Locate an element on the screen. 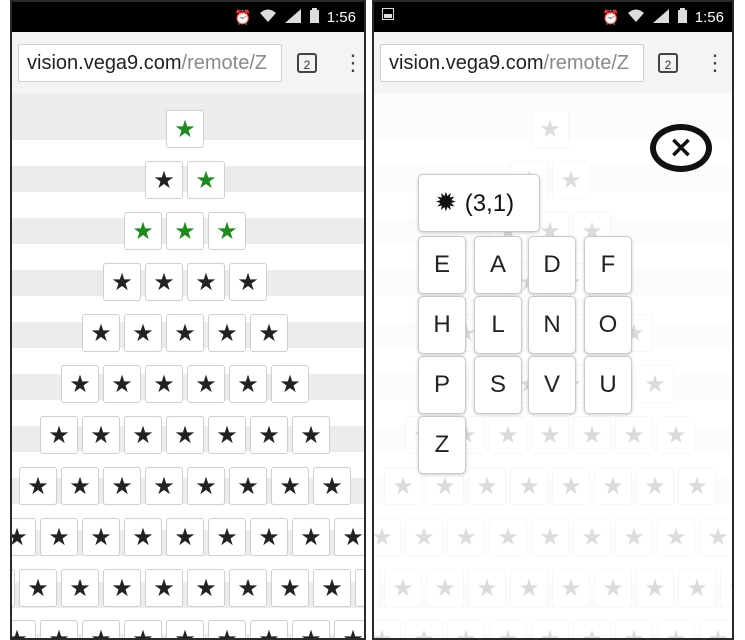 The width and height of the screenshot is (745, 640). letter-key-d: D is located at coordinates (552, 265).